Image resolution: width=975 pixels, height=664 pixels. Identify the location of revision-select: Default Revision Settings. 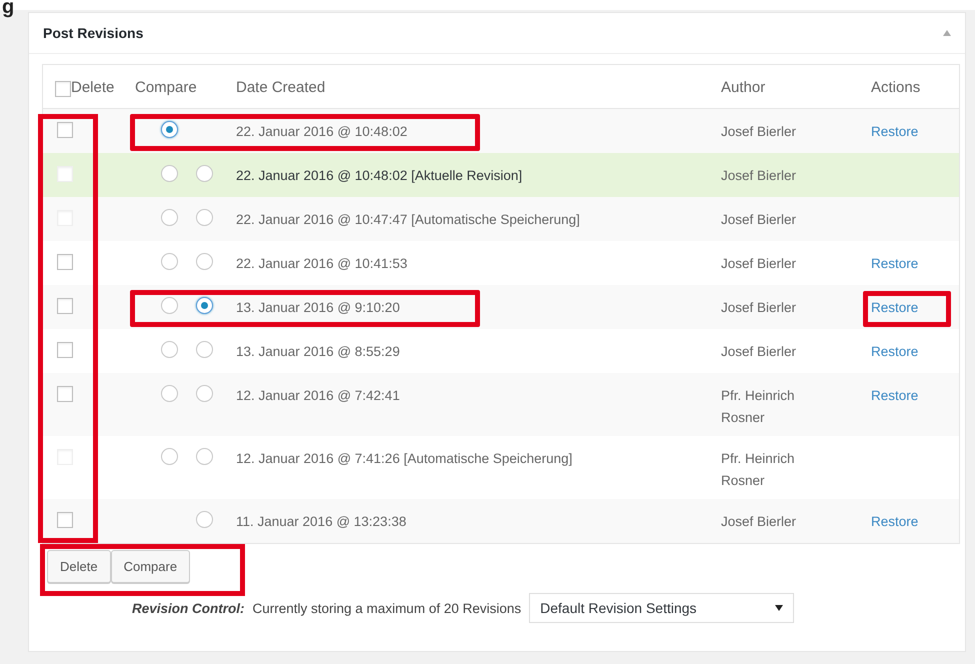
(661, 608).